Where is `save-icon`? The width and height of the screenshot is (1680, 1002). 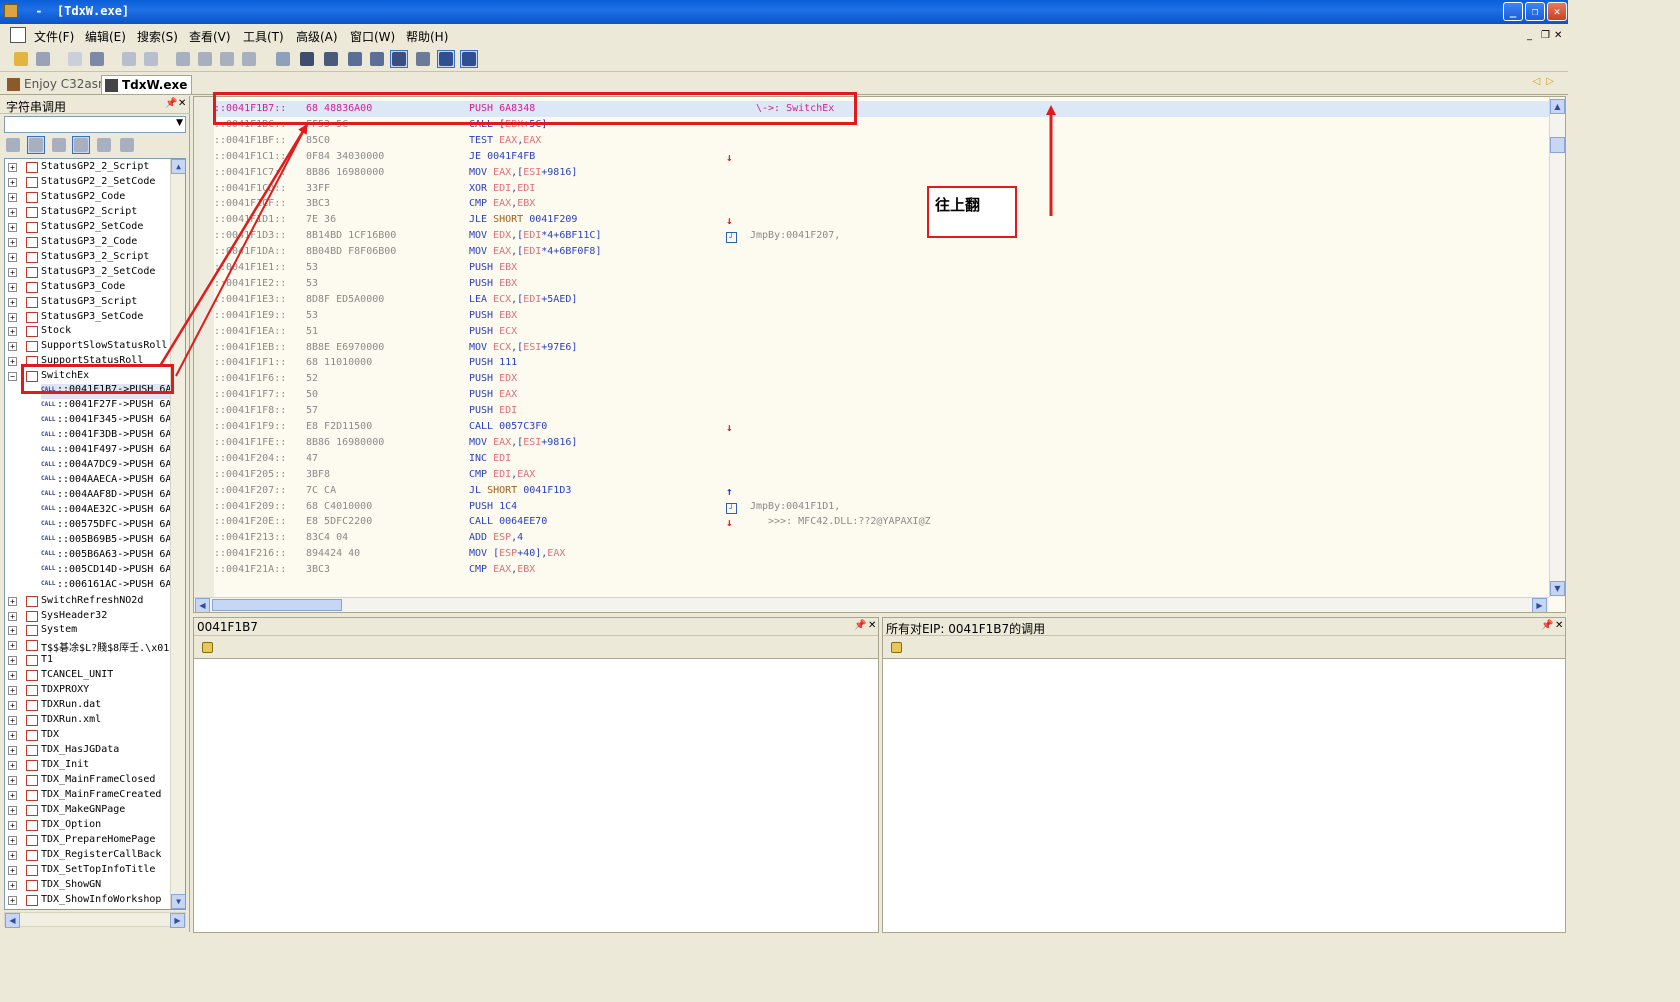 save-icon is located at coordinates (43, 59).